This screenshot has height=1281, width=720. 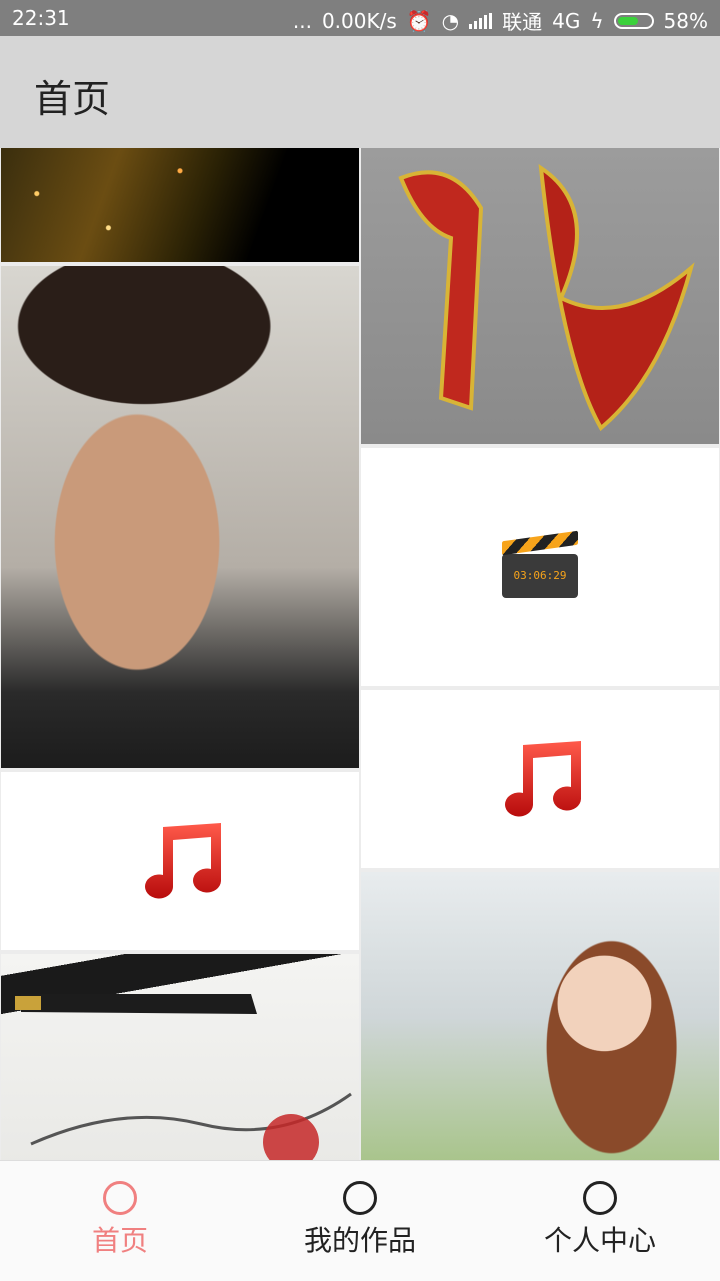 What do you see at coordinates (359, 1240) in the screenshot?
I see `nav-label-my-works: 我的作品` at bounding box center [359, 1240].